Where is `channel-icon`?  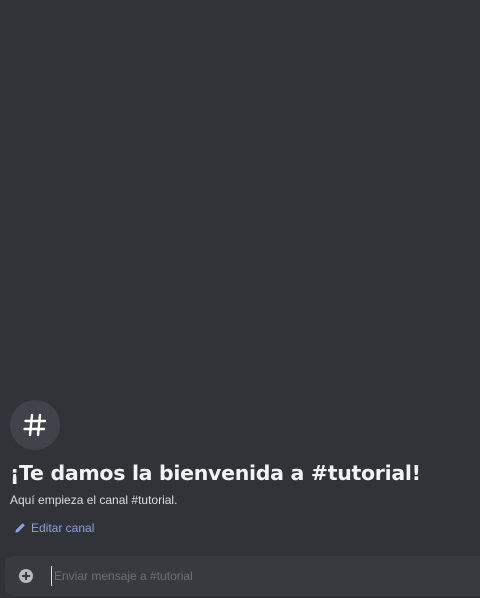
channel-icon is located at coordinates (35, 425).